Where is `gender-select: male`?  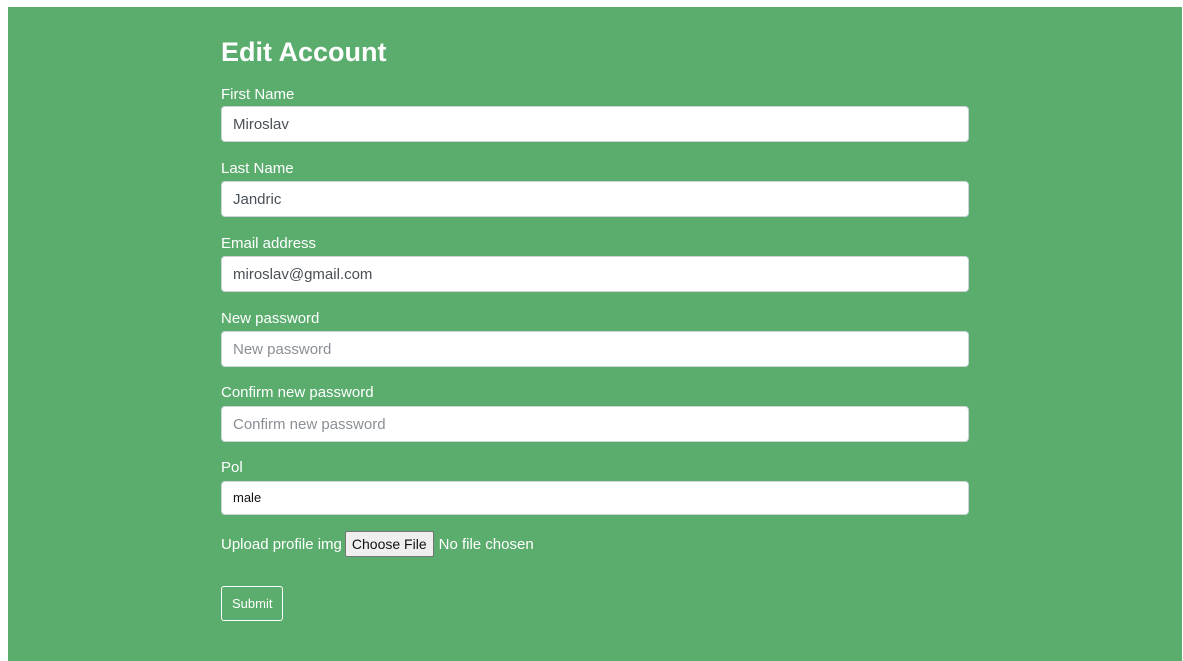 gender-select: male is located at coordinates (595, 498).